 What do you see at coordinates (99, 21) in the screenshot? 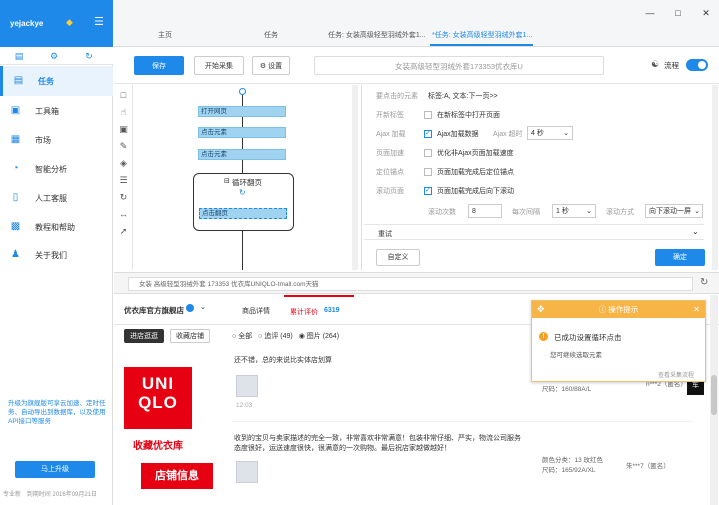
I see `menu-icon: ☰` at bounding box center [99, 21].